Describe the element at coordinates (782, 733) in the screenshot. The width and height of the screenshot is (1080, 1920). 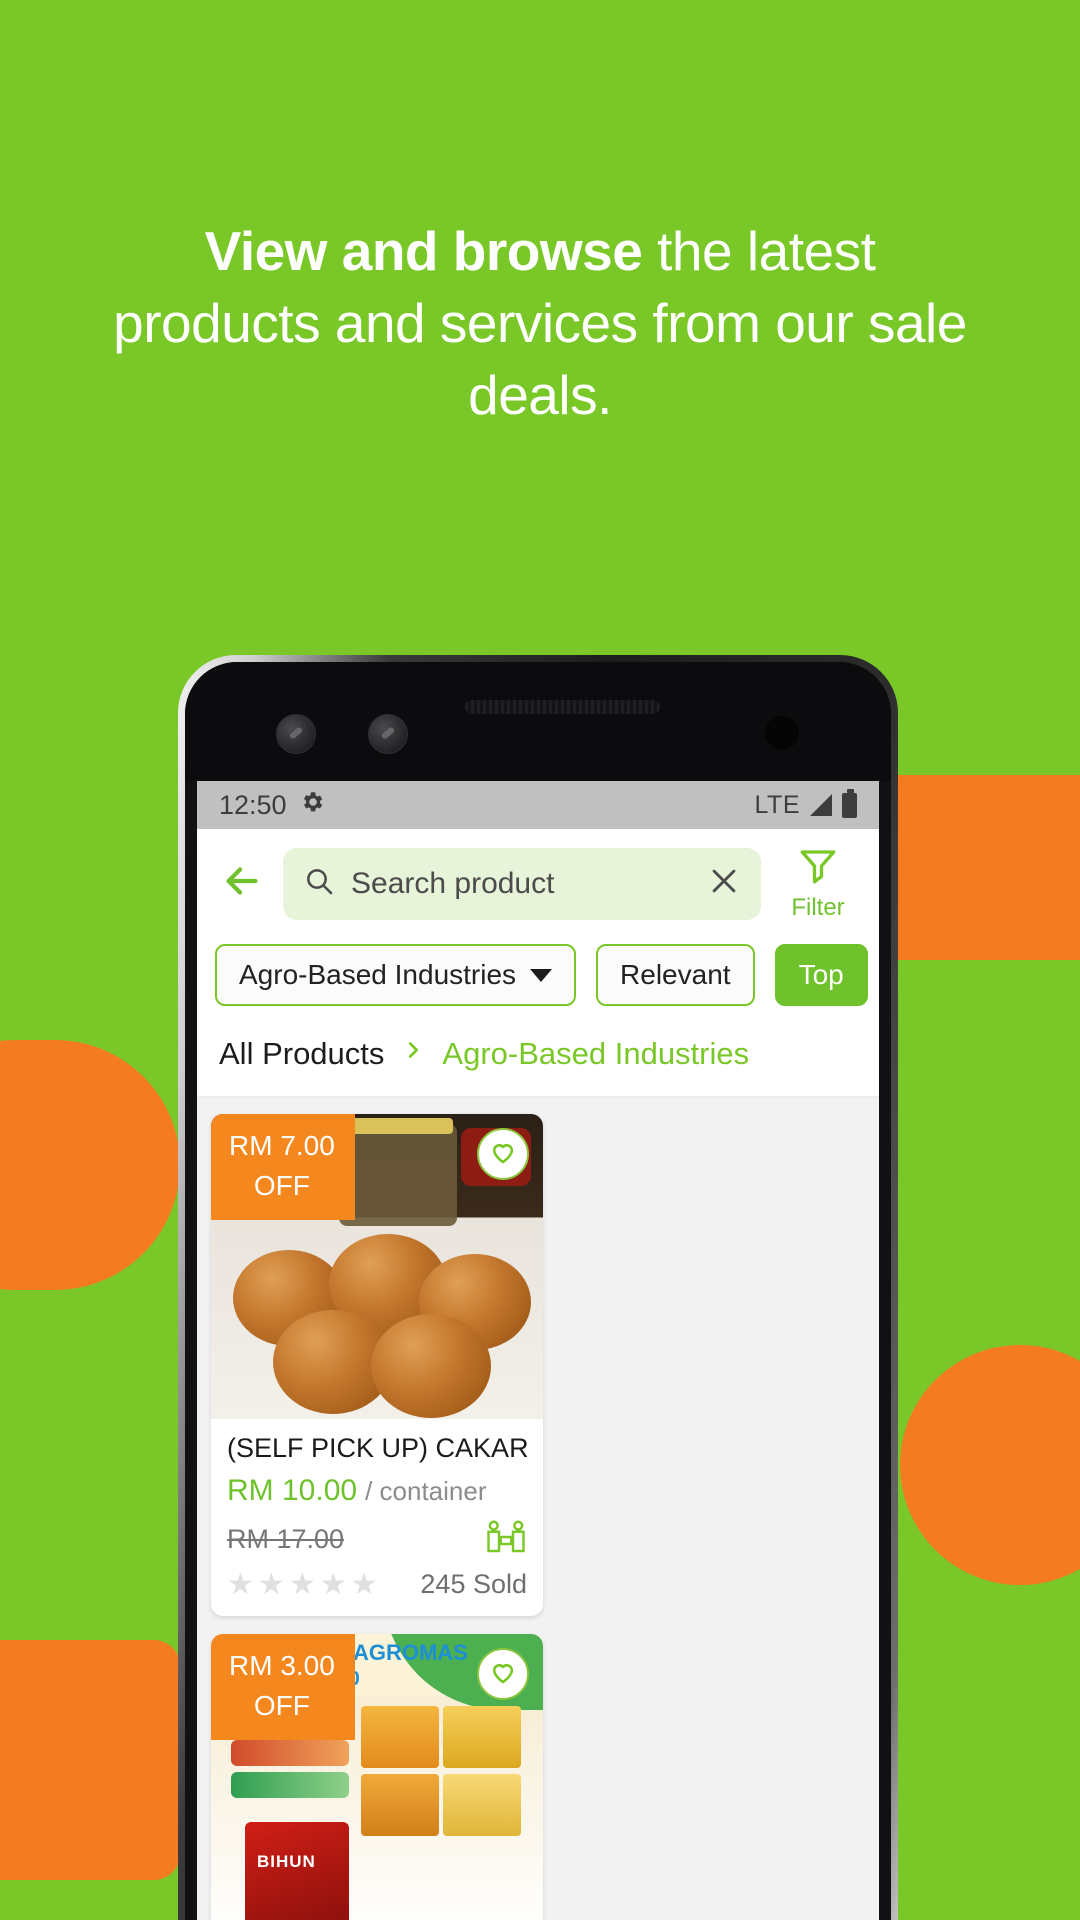
I see `proximity-sensor-icon` at that location.